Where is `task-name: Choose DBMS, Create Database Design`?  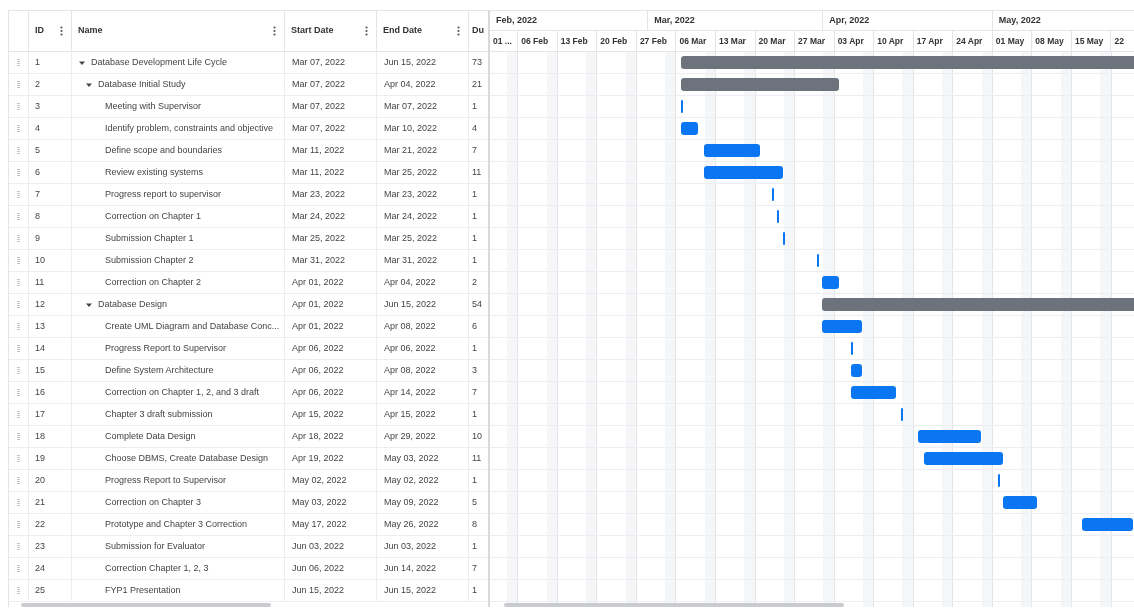
task-name: Choose DBMS, Create Database Design is located at coordinates (187, 458).